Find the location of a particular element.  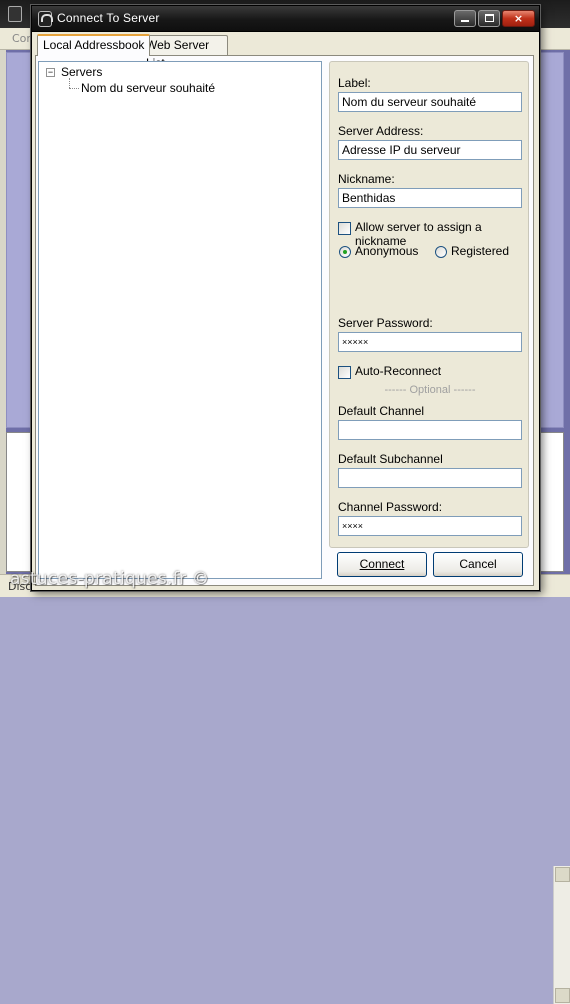

connect-button-label: Connect is located at coordinates (382, 564).